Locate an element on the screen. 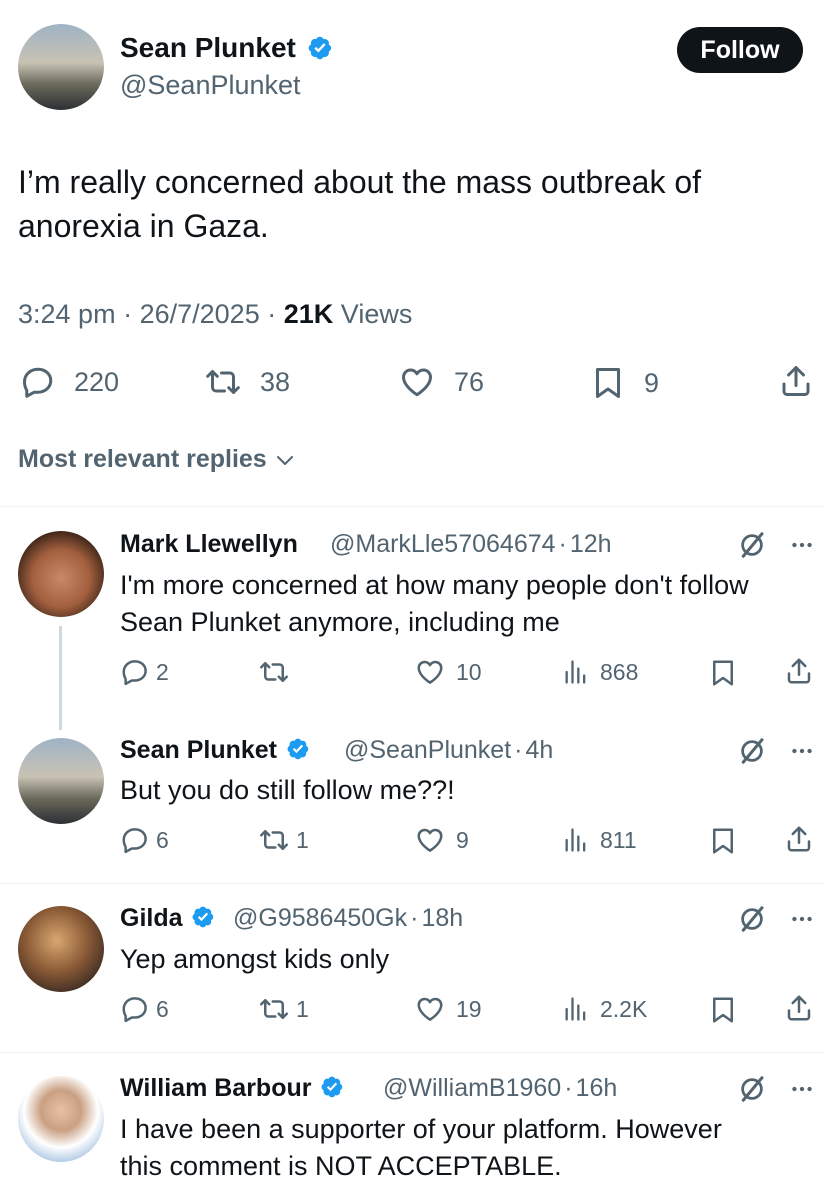  tweet-meta: 3:24 pm · 26/7/2025 · 21K Views is located at coordinates (215, 314).